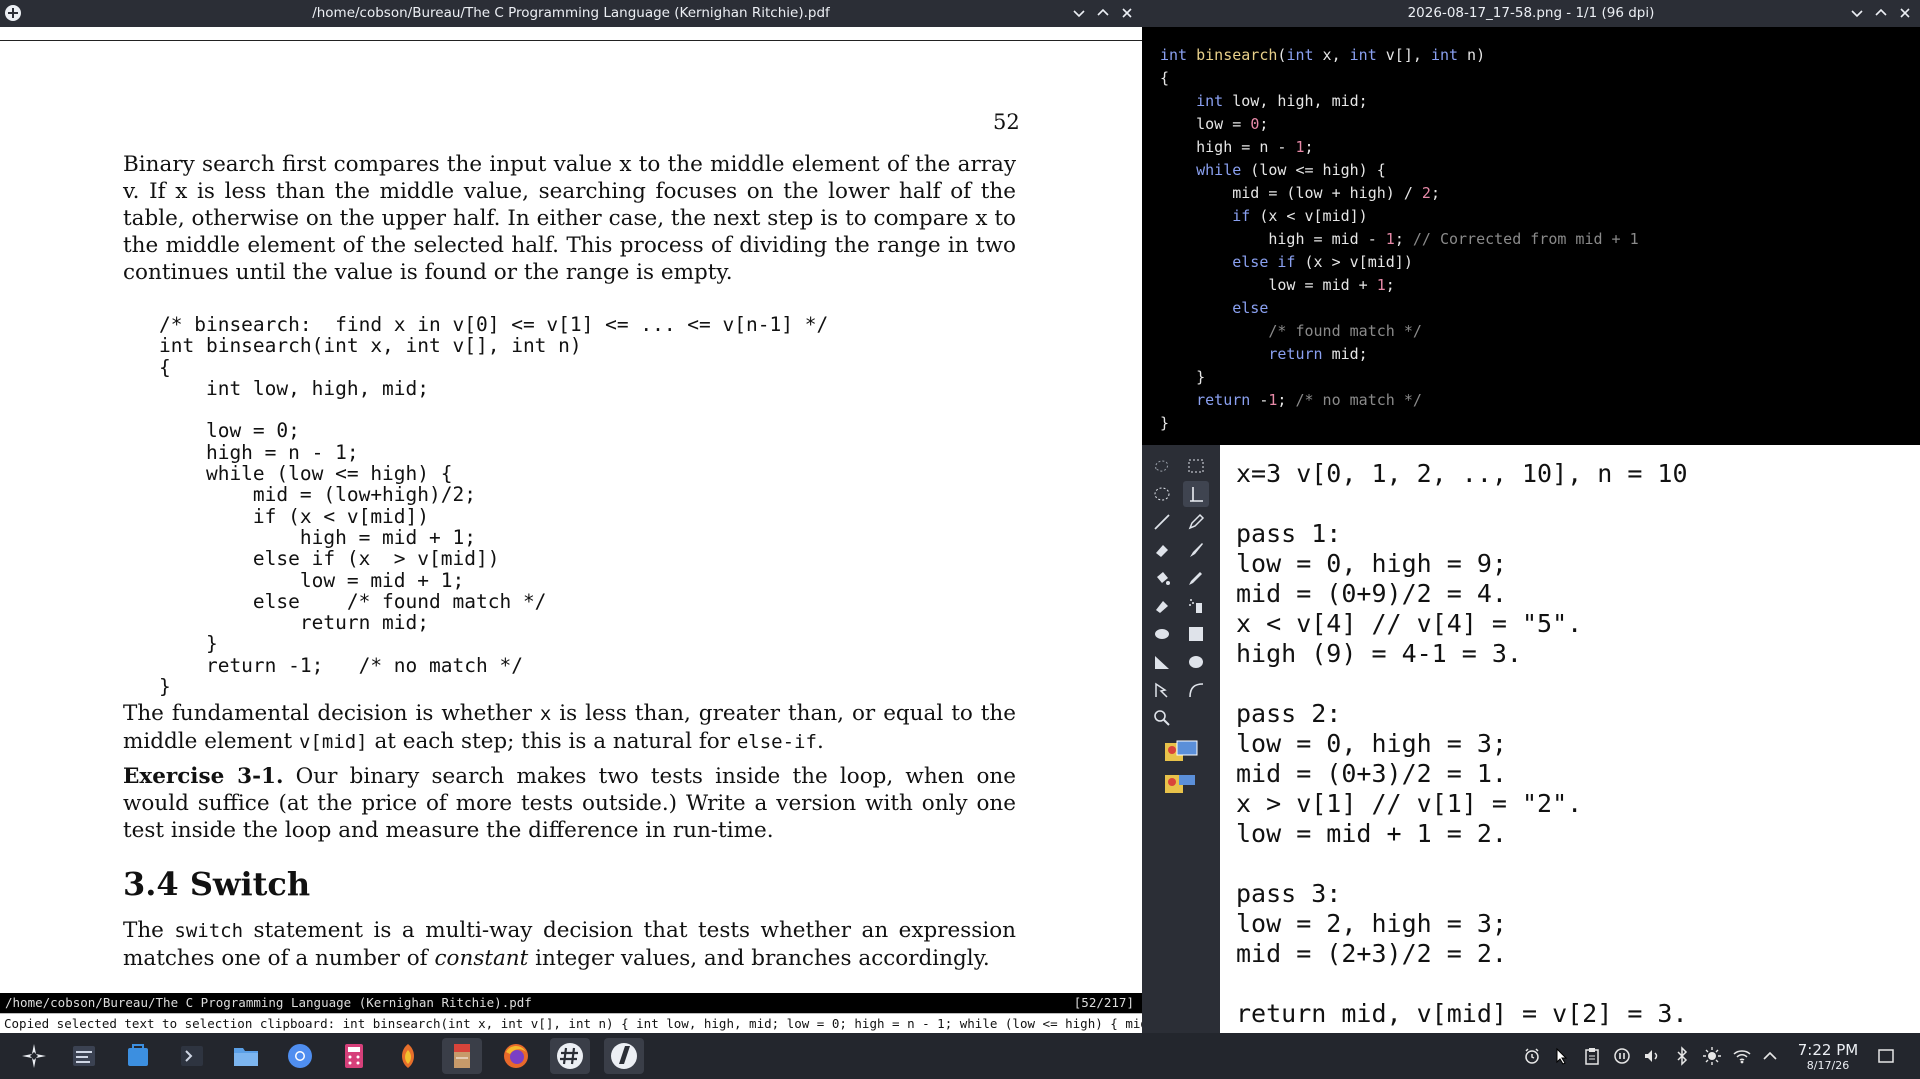 The width and height of the screenshot is (1920, 1079). I want to click on cursor-icon, so click(1562, 1056).